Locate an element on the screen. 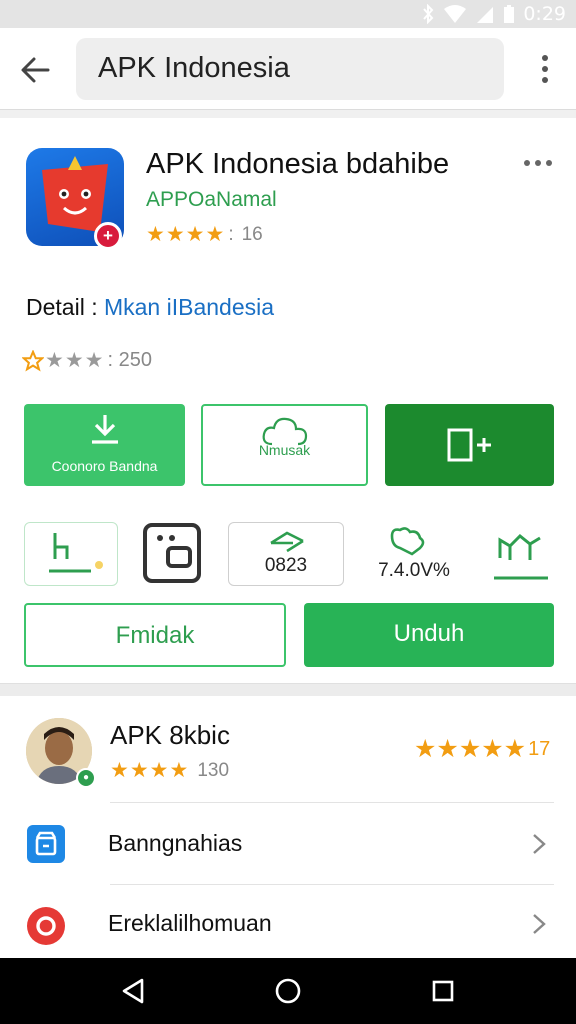  status-icons: 0:29 is located at coordinates (493, 14).